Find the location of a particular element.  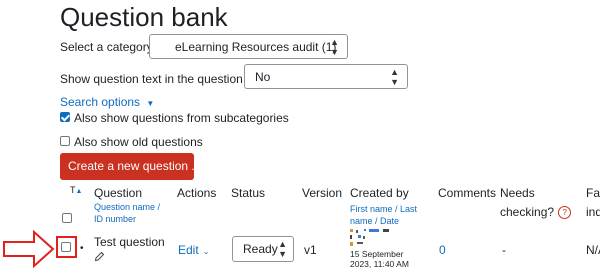

status-select: Ready ▲ ▼ is located at coordinates (263, 249).